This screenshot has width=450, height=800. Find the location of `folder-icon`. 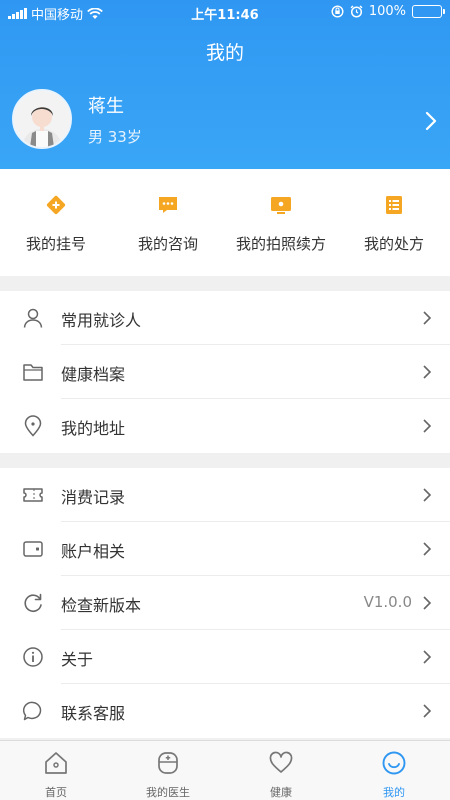

folder-icon is located at coordinates (33, 372).